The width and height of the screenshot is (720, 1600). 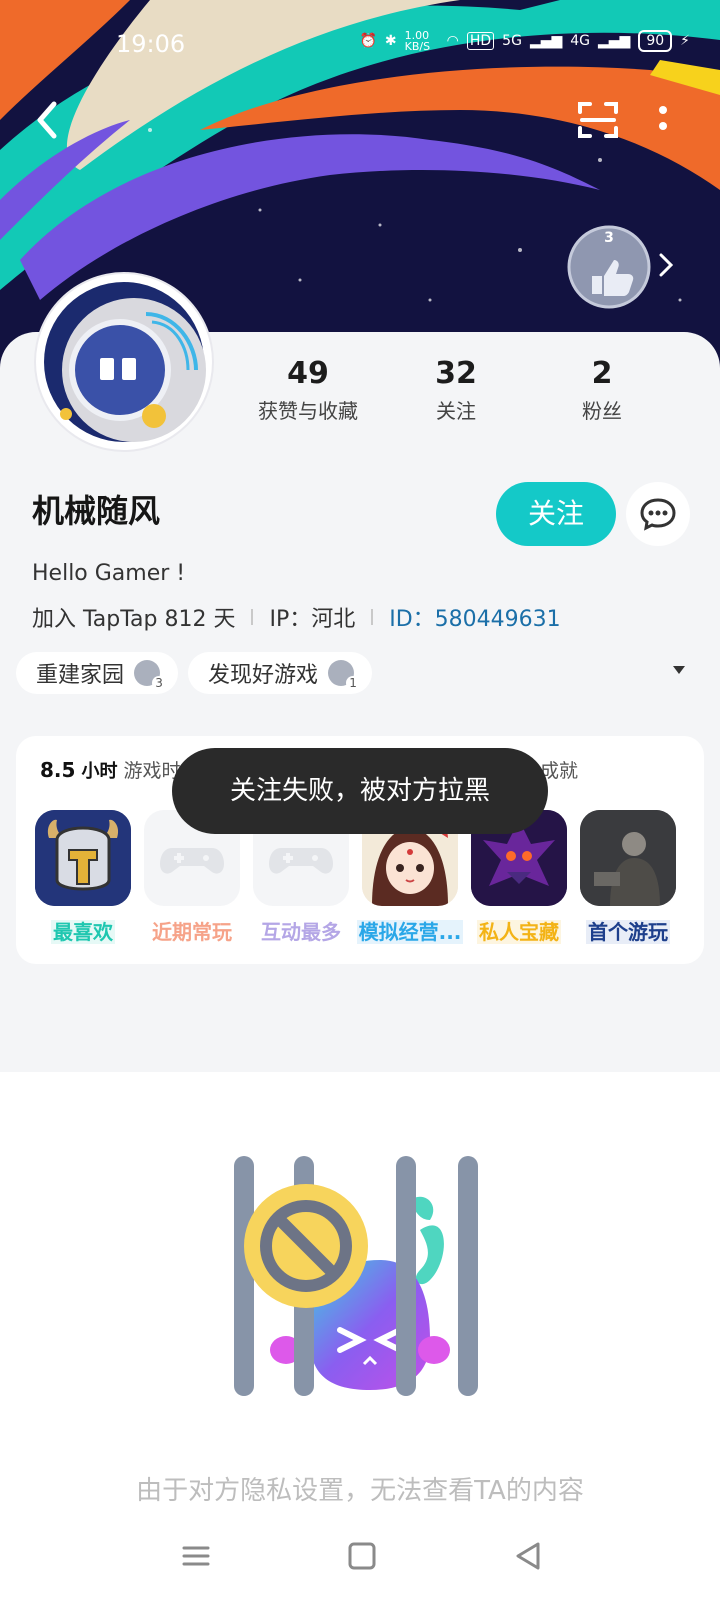 What do you see at coordinates (556, 514) in the screenshot?
I see `follow-button: 关注` at bounding box center [556, 514].